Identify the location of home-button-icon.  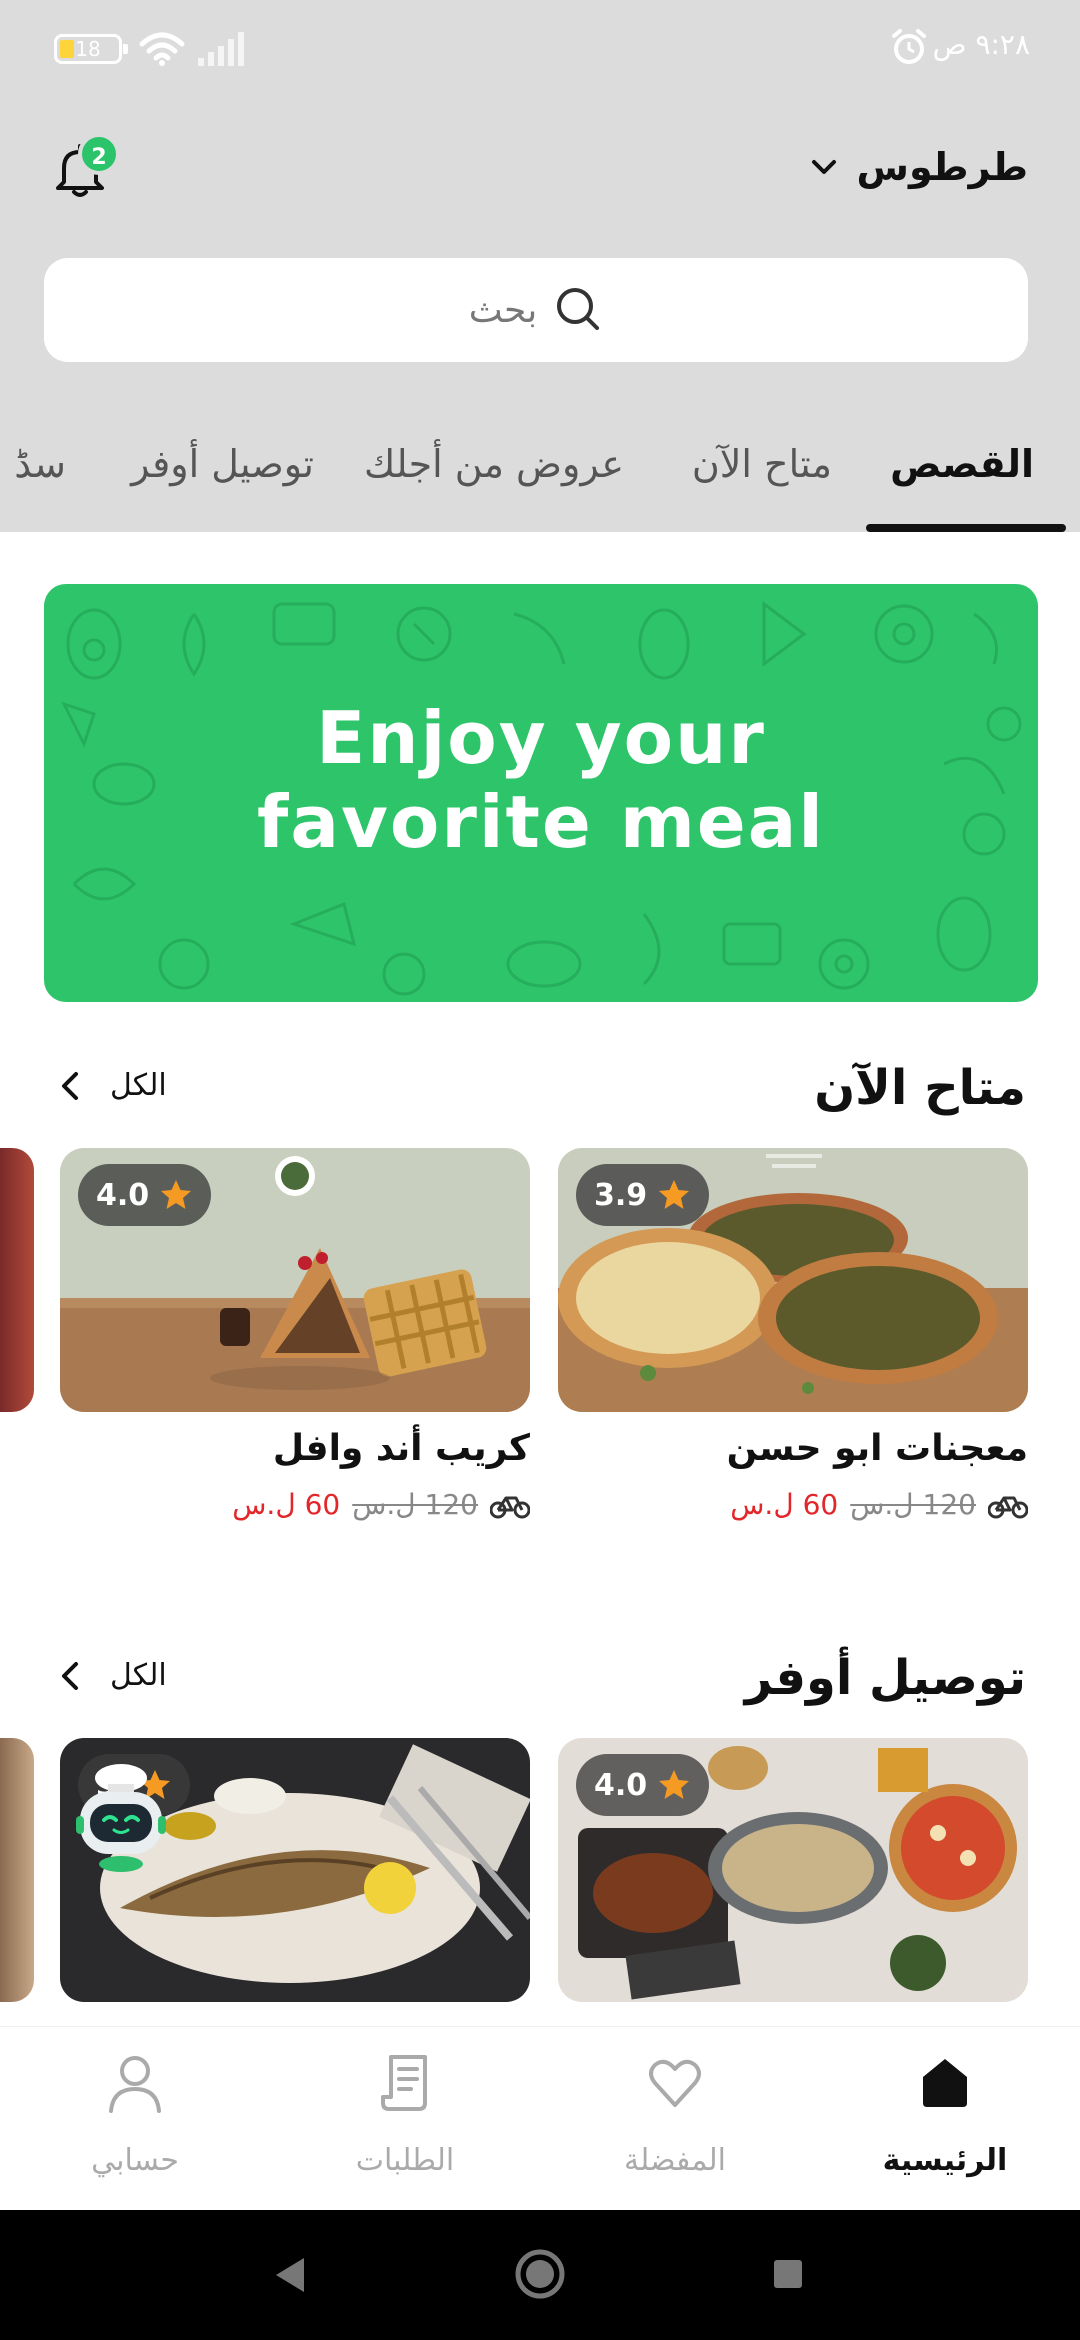
(540, 2274).